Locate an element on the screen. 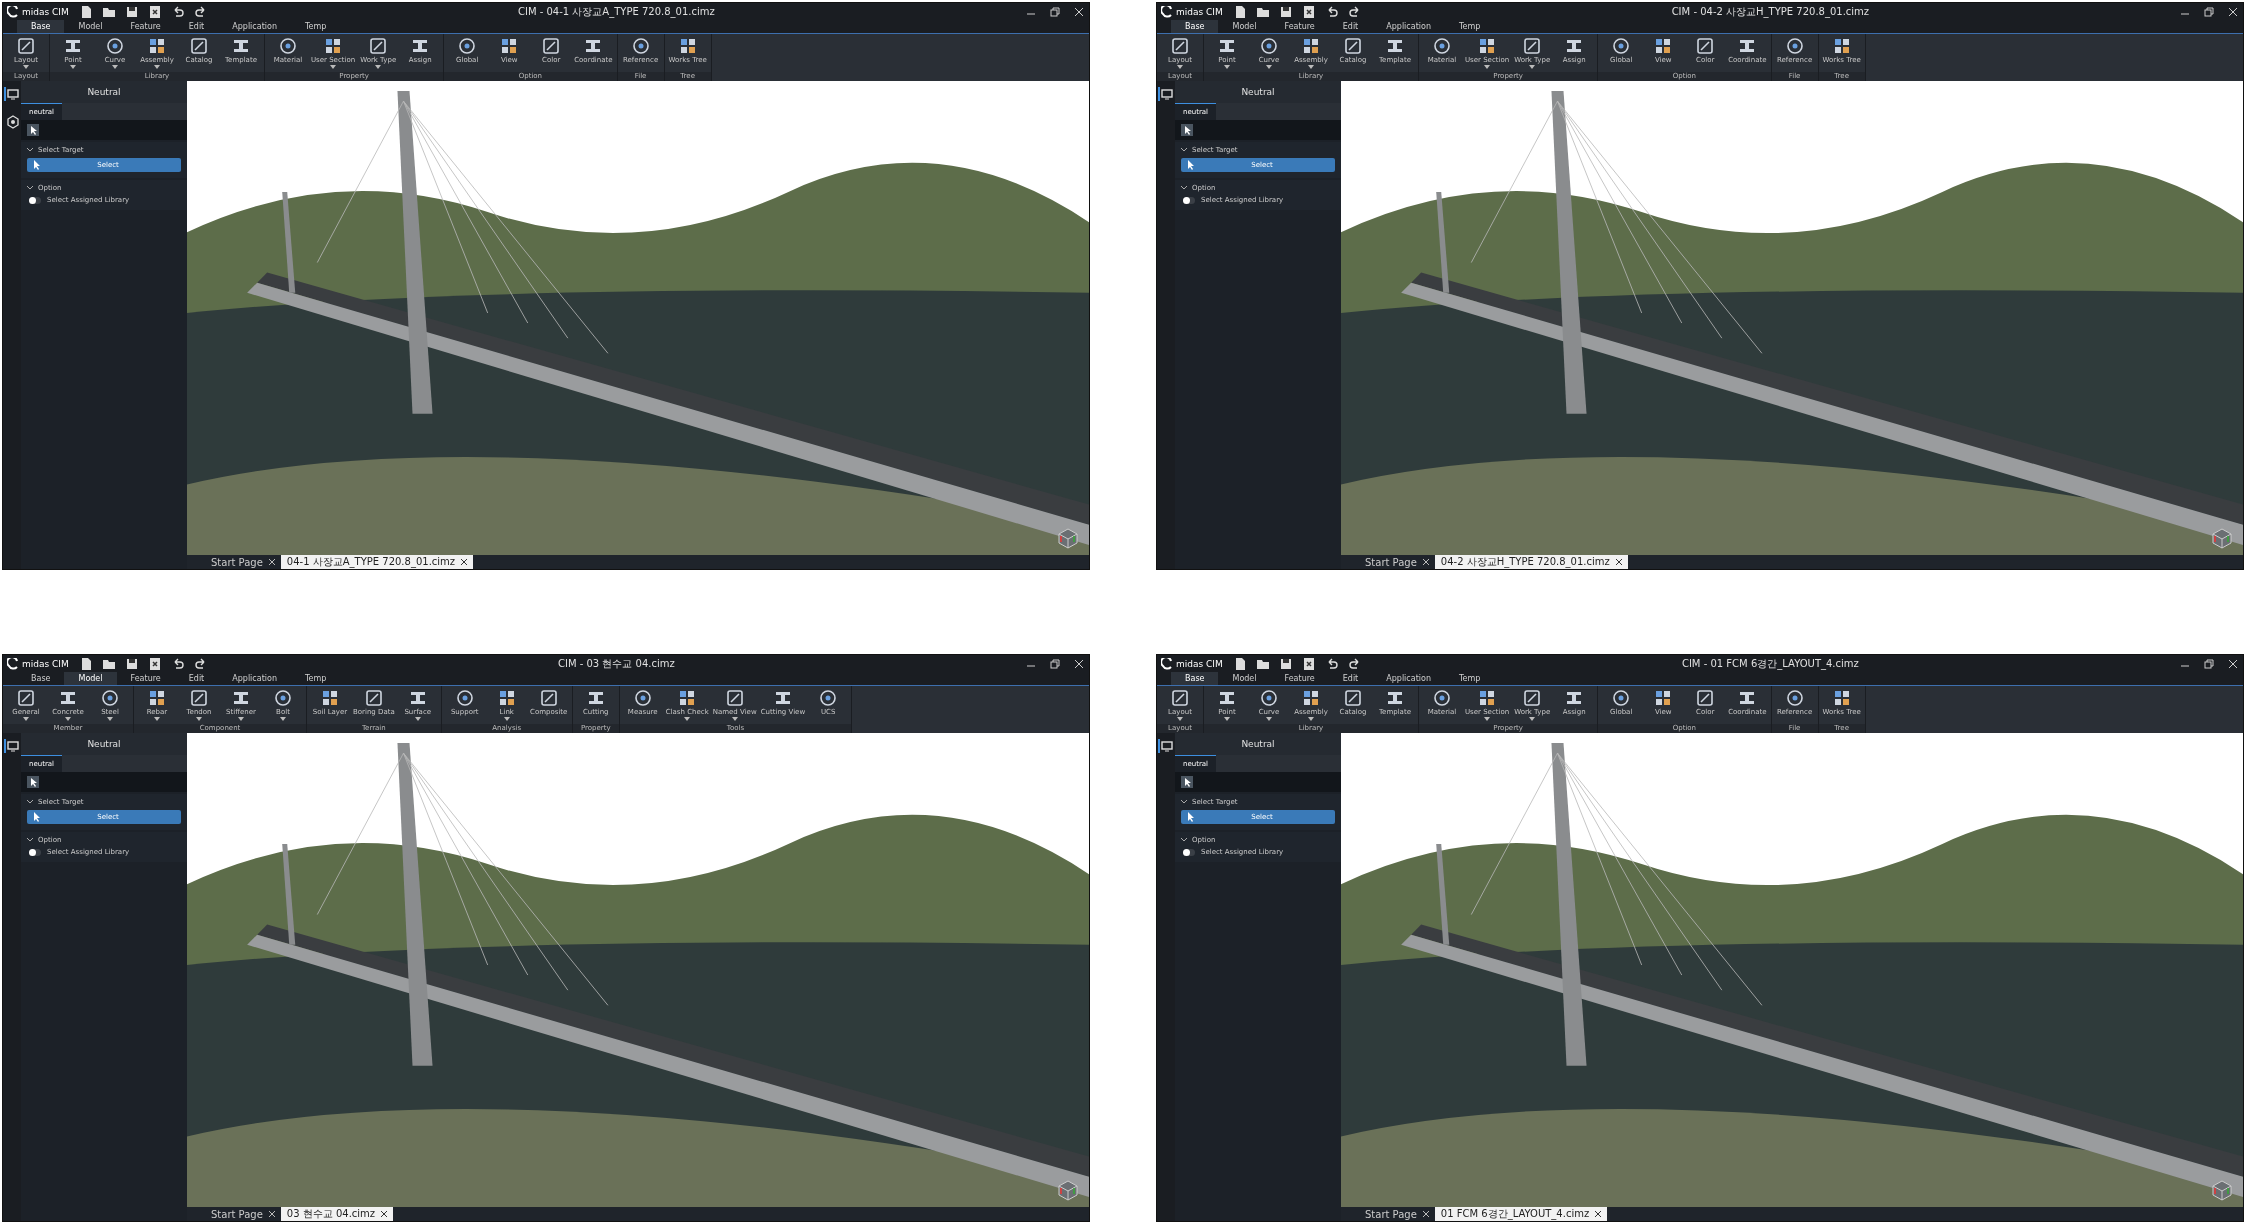 This screenshot has width=2248, height=1226. document-tab: 04-1 사장교A_TYPE 720.8_01.cimz is located at coordinates (377, 562).